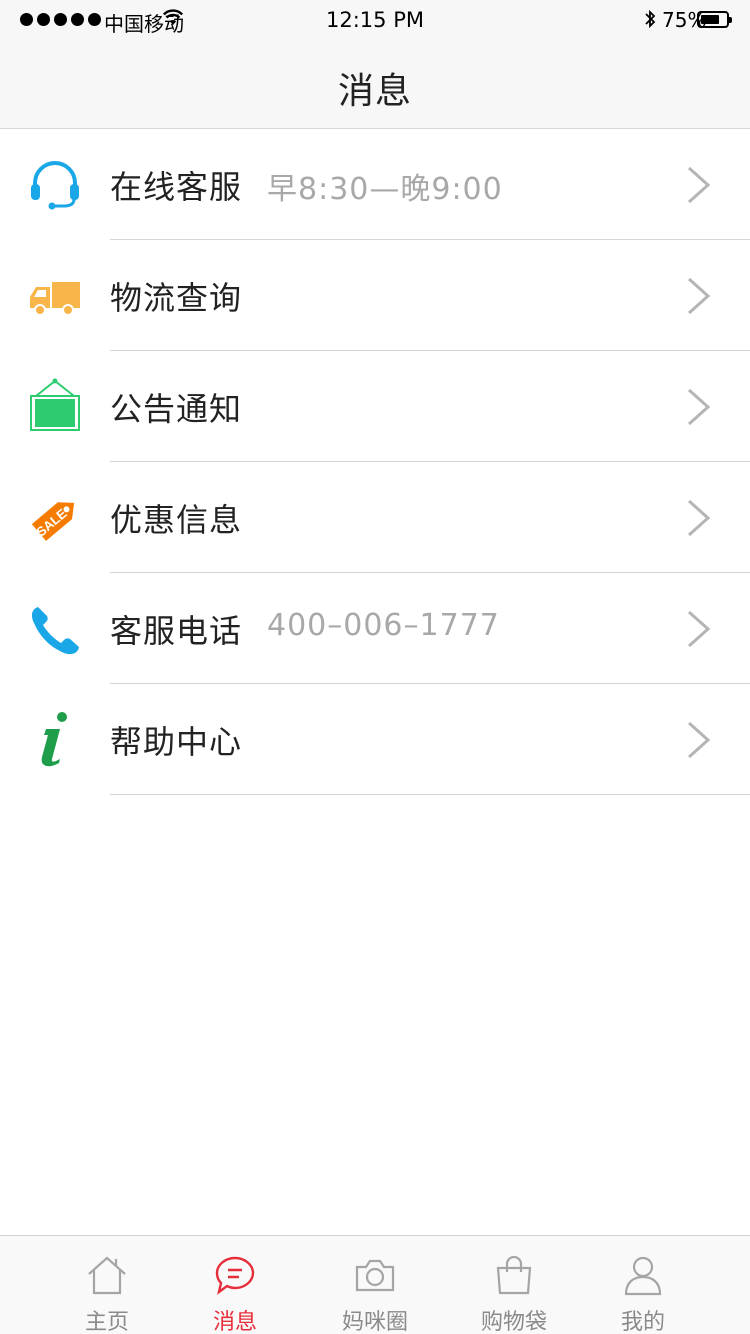 The width and height of the screenshot is (750, 1334). I want to click on phone-icon, so click(55, 631).